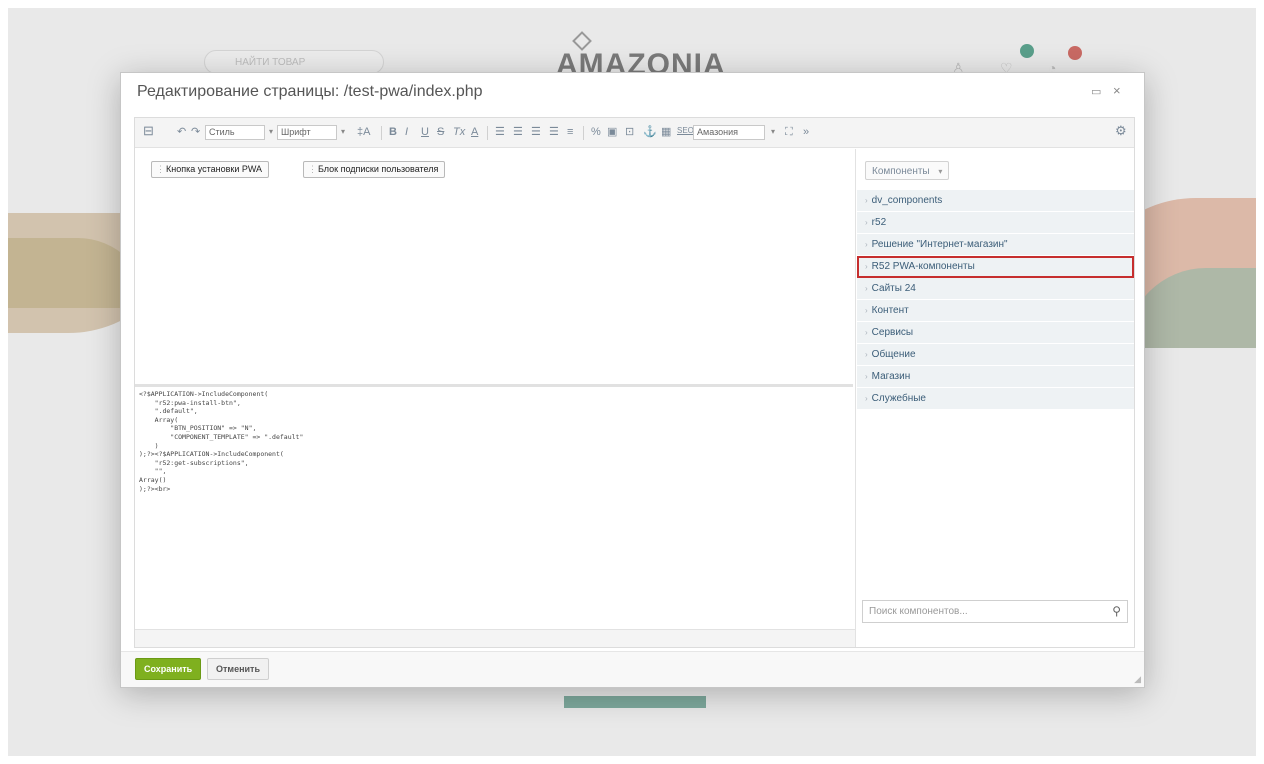 The width and height of the screenshot is (1264, 764). I want to click on link-icon: %, so click(596, 132).